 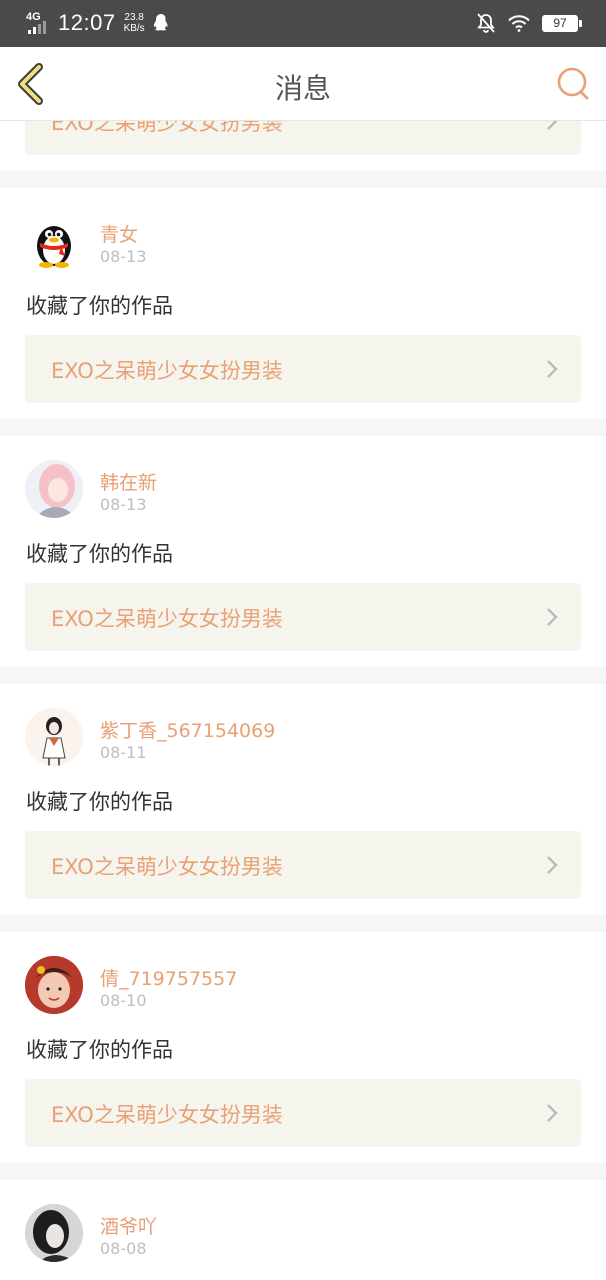 I want to click on wifi-icon, so click(x=519, y=23).